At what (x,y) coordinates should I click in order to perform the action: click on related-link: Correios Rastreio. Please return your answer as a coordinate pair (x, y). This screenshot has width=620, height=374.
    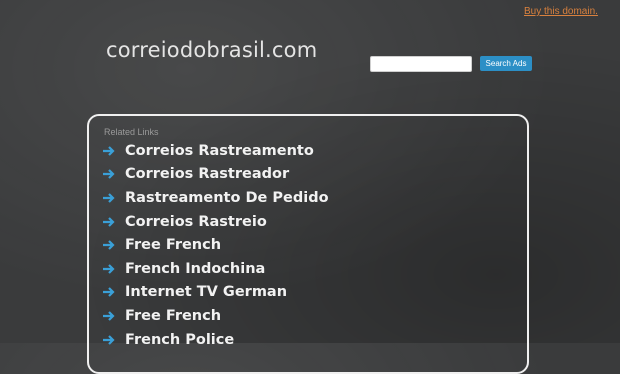
    Looking at the image, I should click on (215, 222).